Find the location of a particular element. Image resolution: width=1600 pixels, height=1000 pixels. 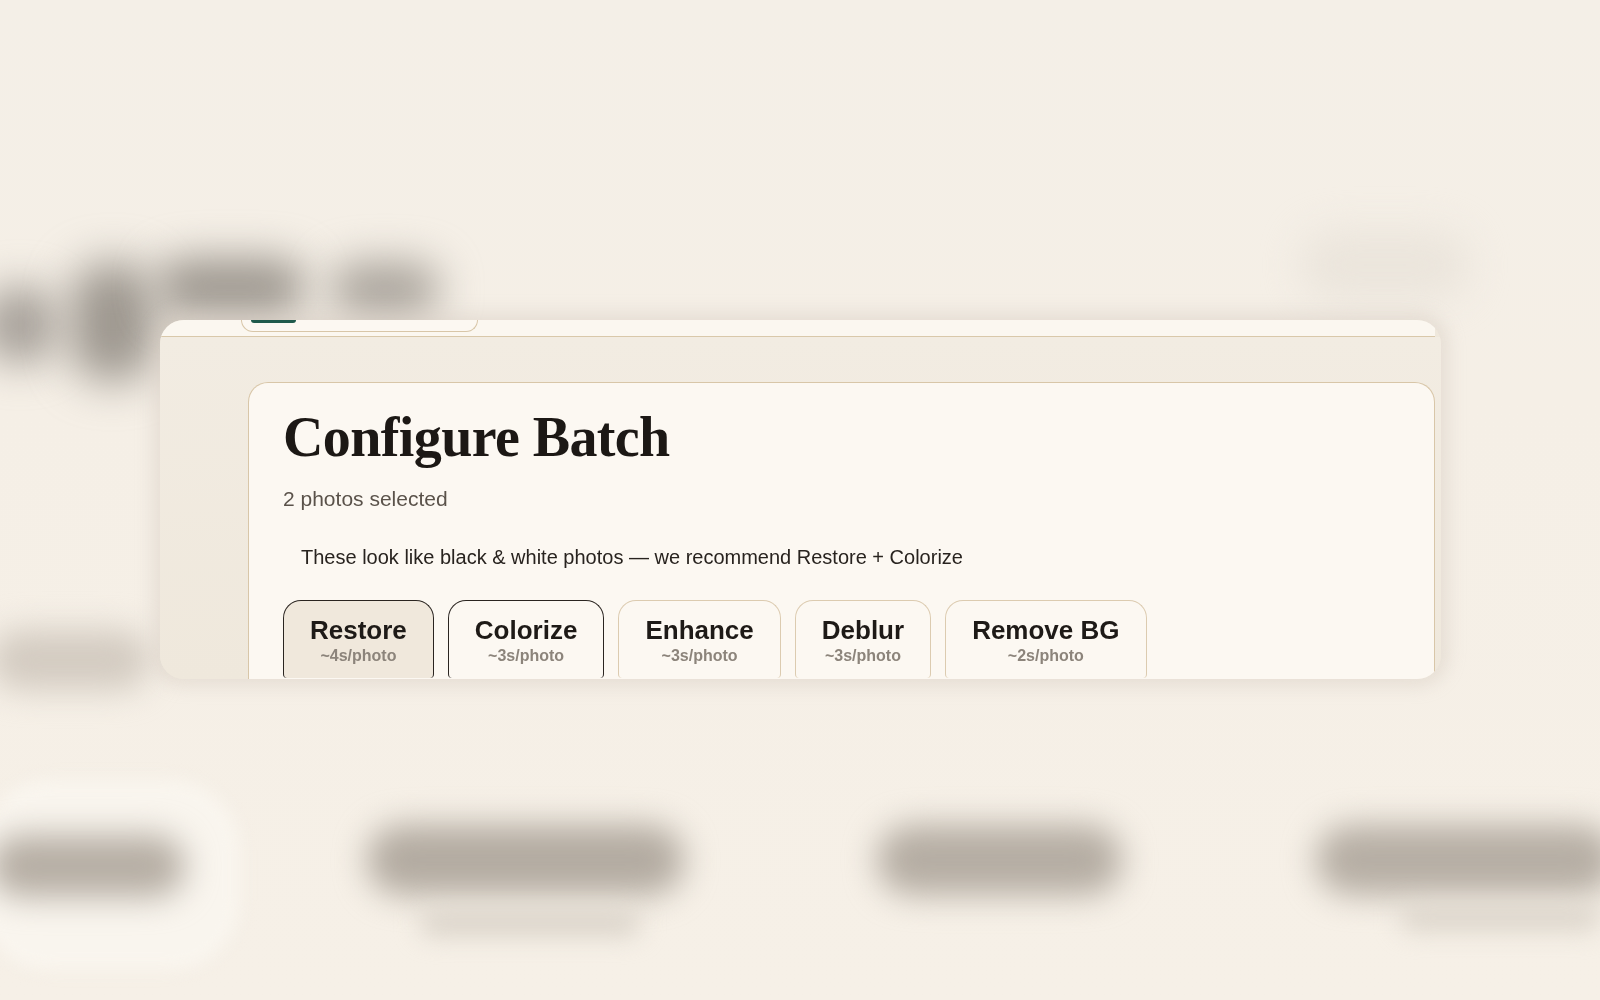

selection-count: 2 photos selected is located at coordinates (365, 499).